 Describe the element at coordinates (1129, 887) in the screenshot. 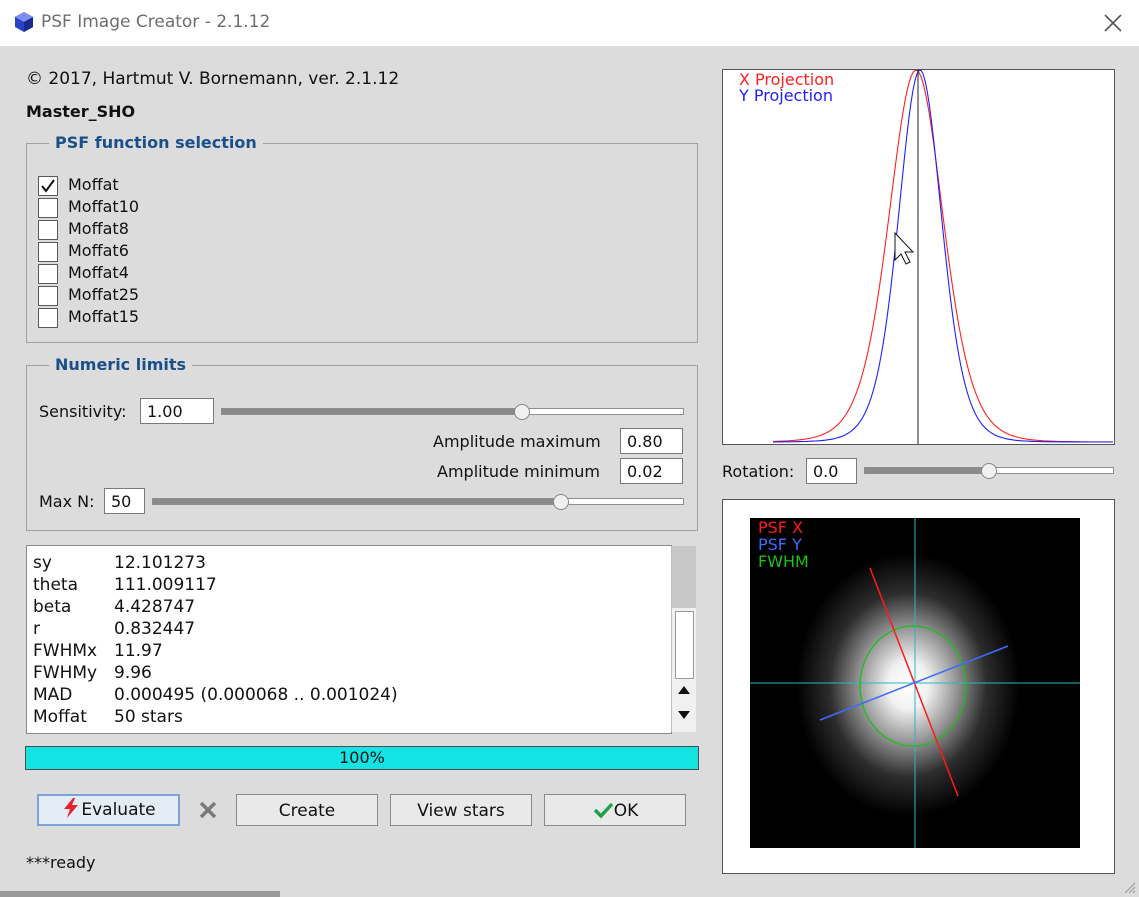

I see `resize-grip-icon` at that location.